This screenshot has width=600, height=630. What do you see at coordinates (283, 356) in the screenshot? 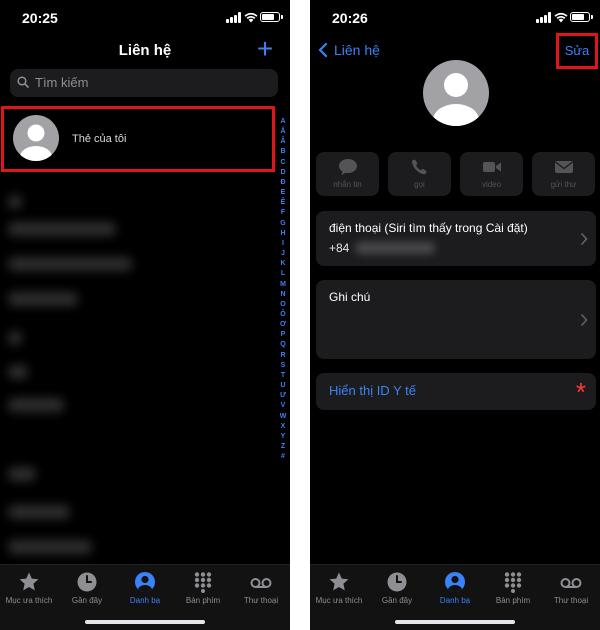
I see `index-letter: R` at bounding box center [283, 356].